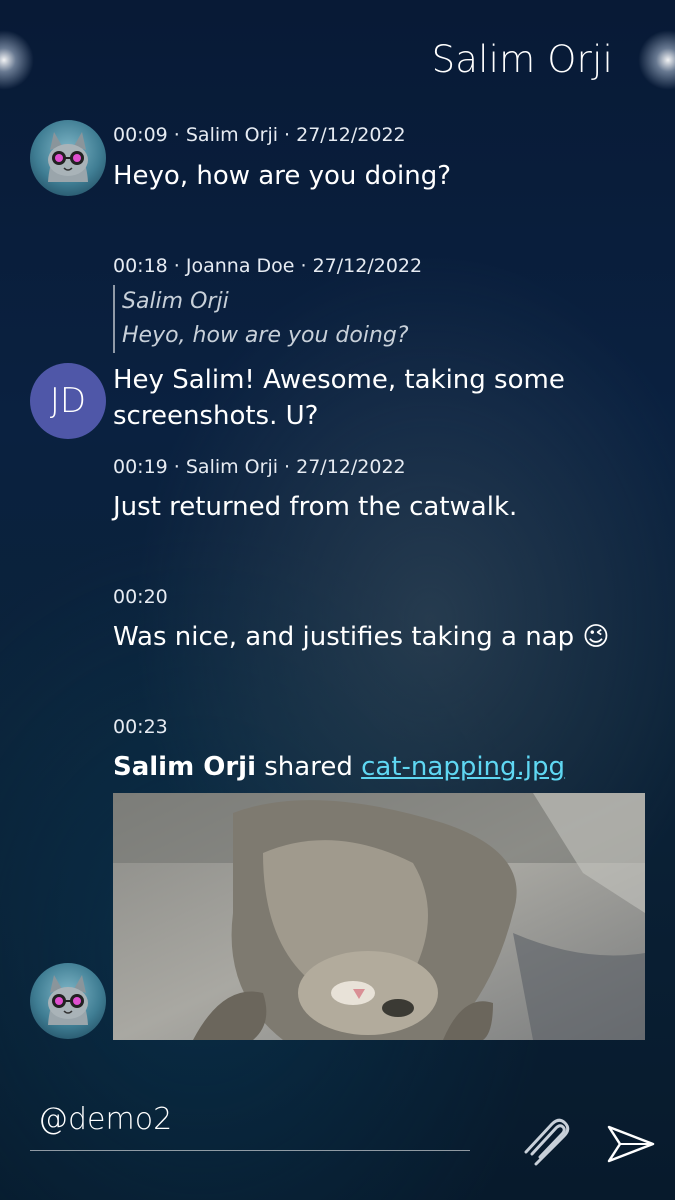  What do you see at coordinates (17, 60) in the screenshot?
I see `ambient-light-left` at bounding box center [17, 60].